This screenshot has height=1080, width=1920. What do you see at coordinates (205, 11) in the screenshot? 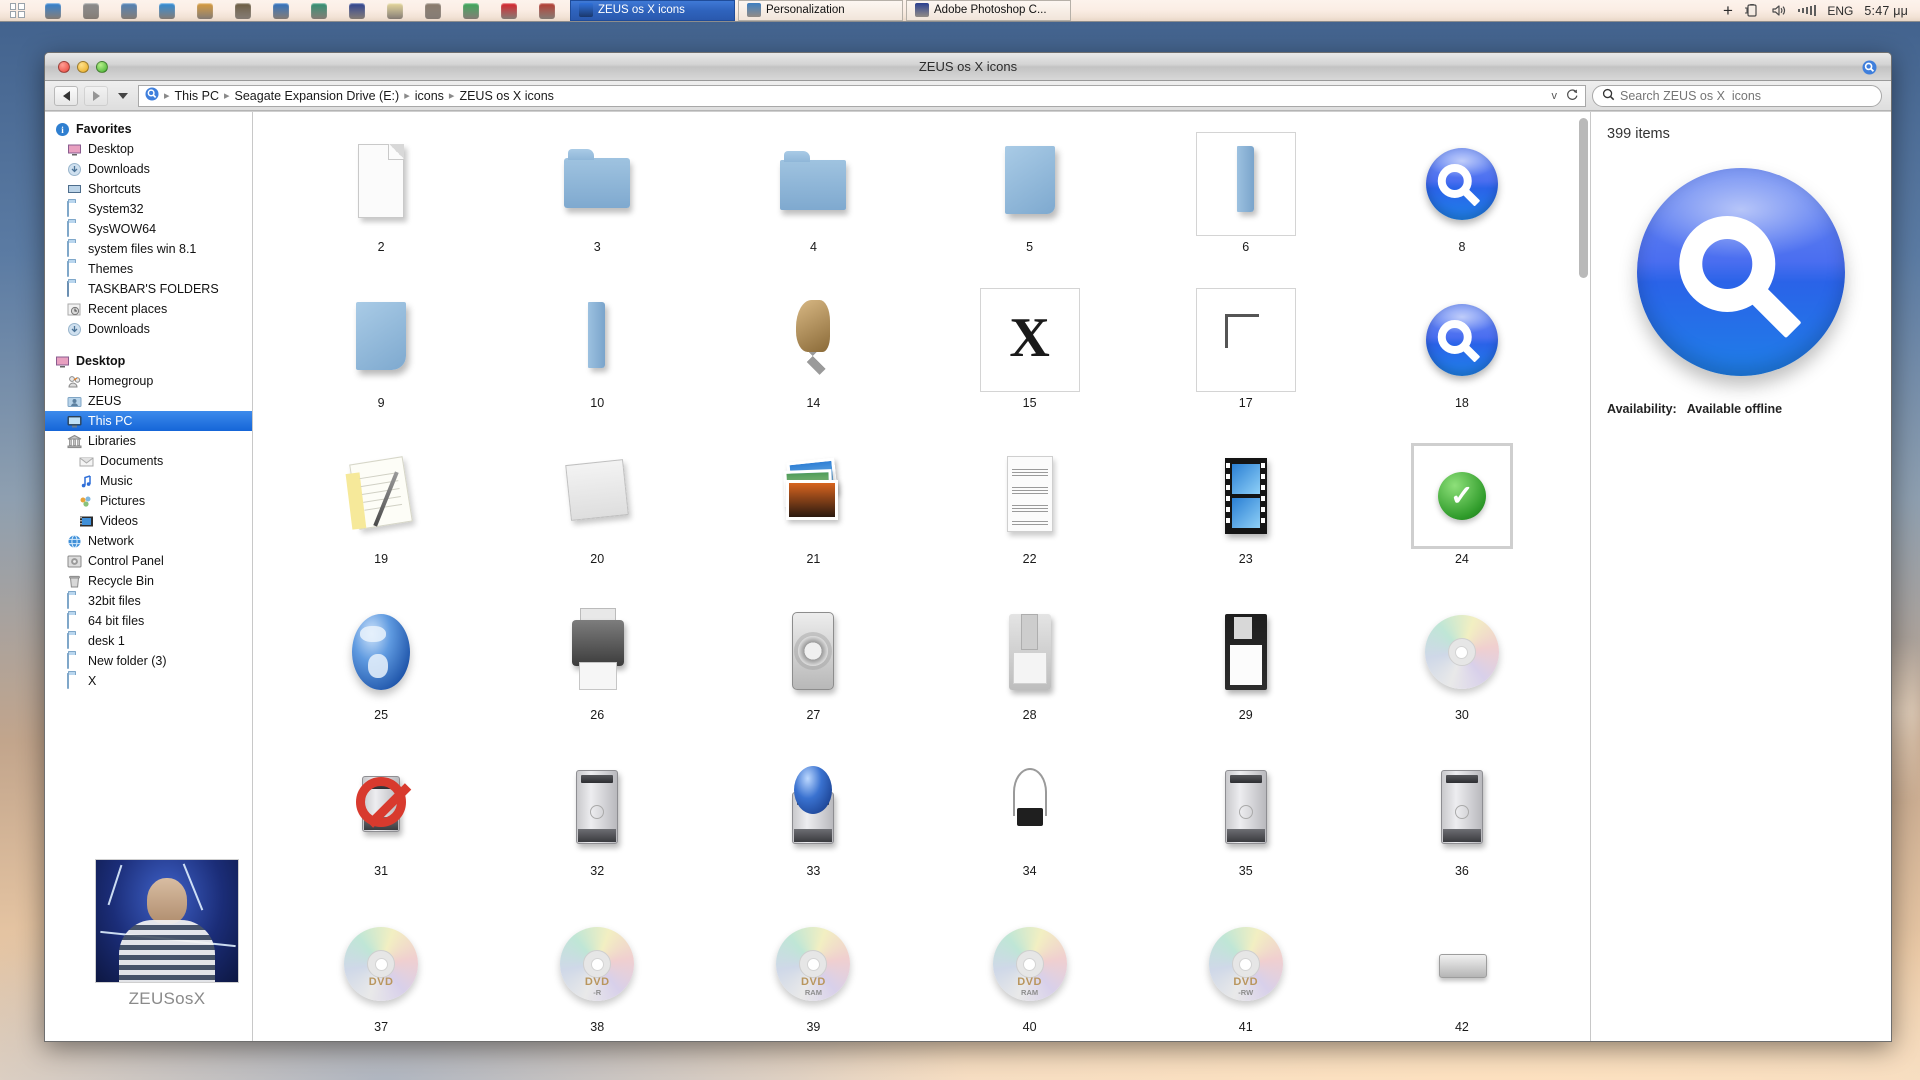
I see `design-app-icon` at bounding box center [205, 11].